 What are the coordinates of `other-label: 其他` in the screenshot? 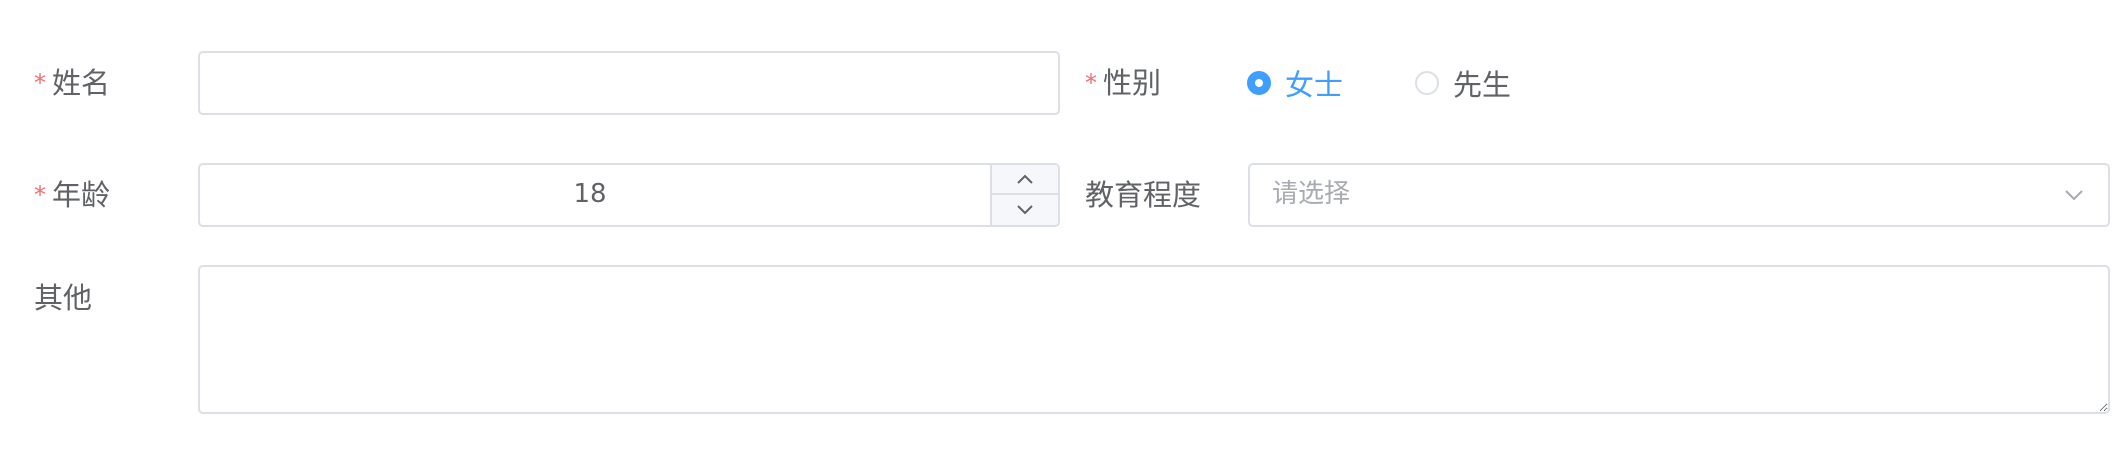 It's located at (63, 298).